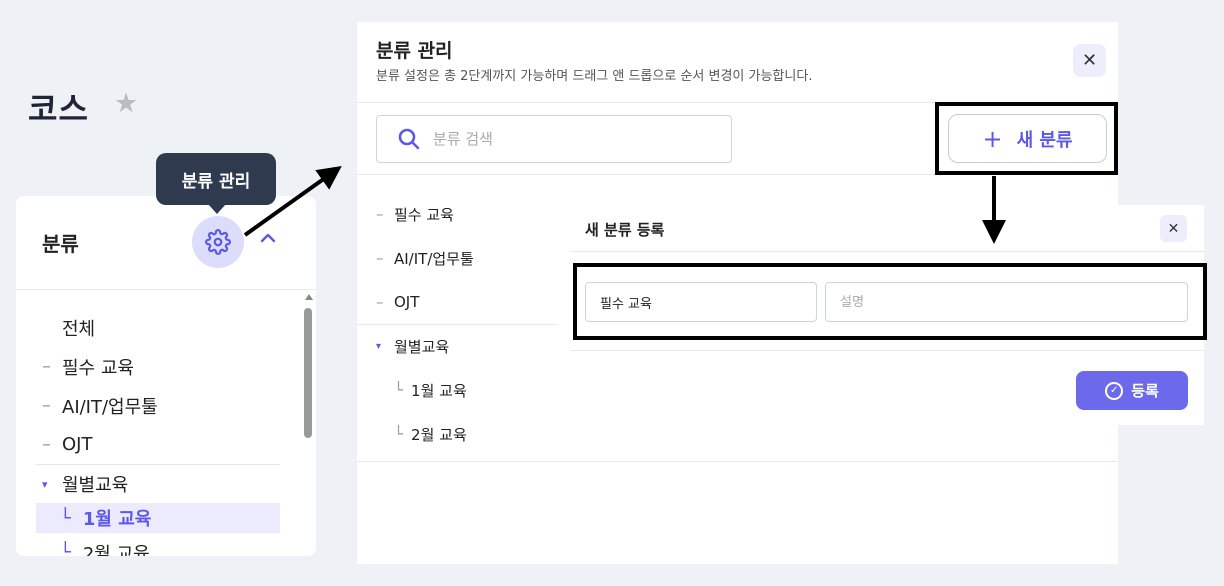  I want to click on modal-title: 분류 관리, so click(414, 51).